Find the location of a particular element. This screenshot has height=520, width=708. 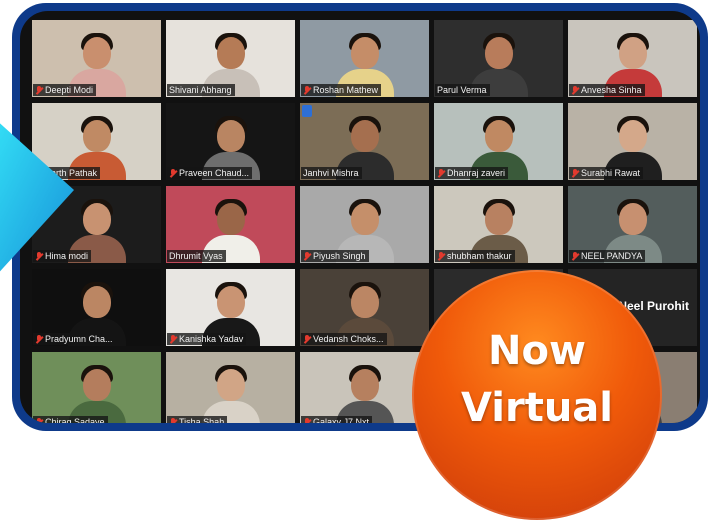

participant-tile: Kanishka Yadav is located at coordinates (230, 307).